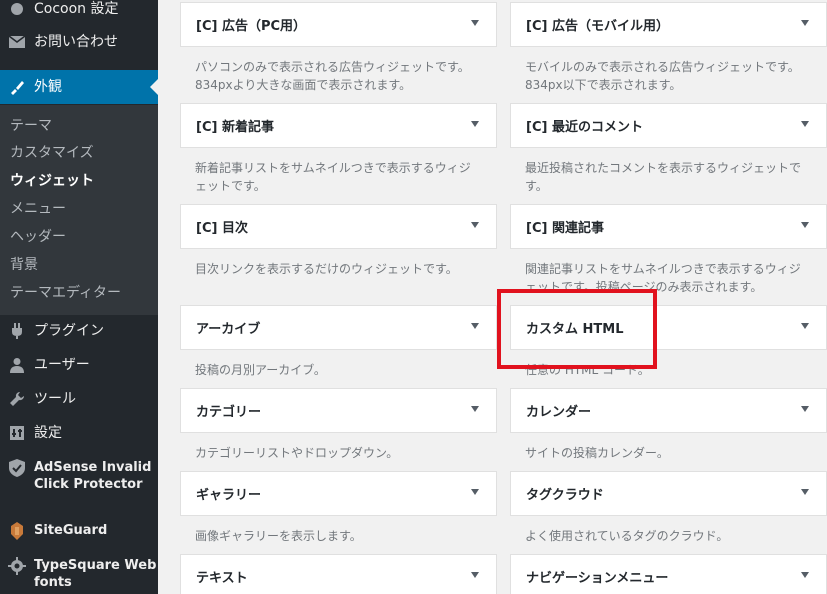  Describe the element at coordinates (278, 536) in the screenshot. I see `widget-description: 画像ギャラリーを表示します。` at that location.